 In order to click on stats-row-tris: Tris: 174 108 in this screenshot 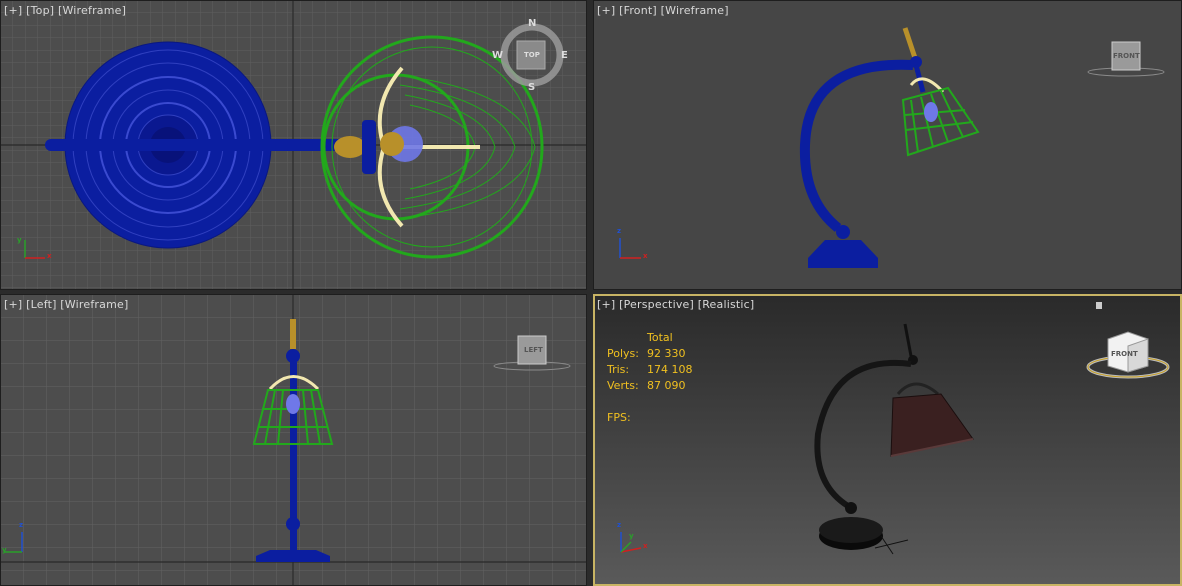, I will do `click(650, 369)`.